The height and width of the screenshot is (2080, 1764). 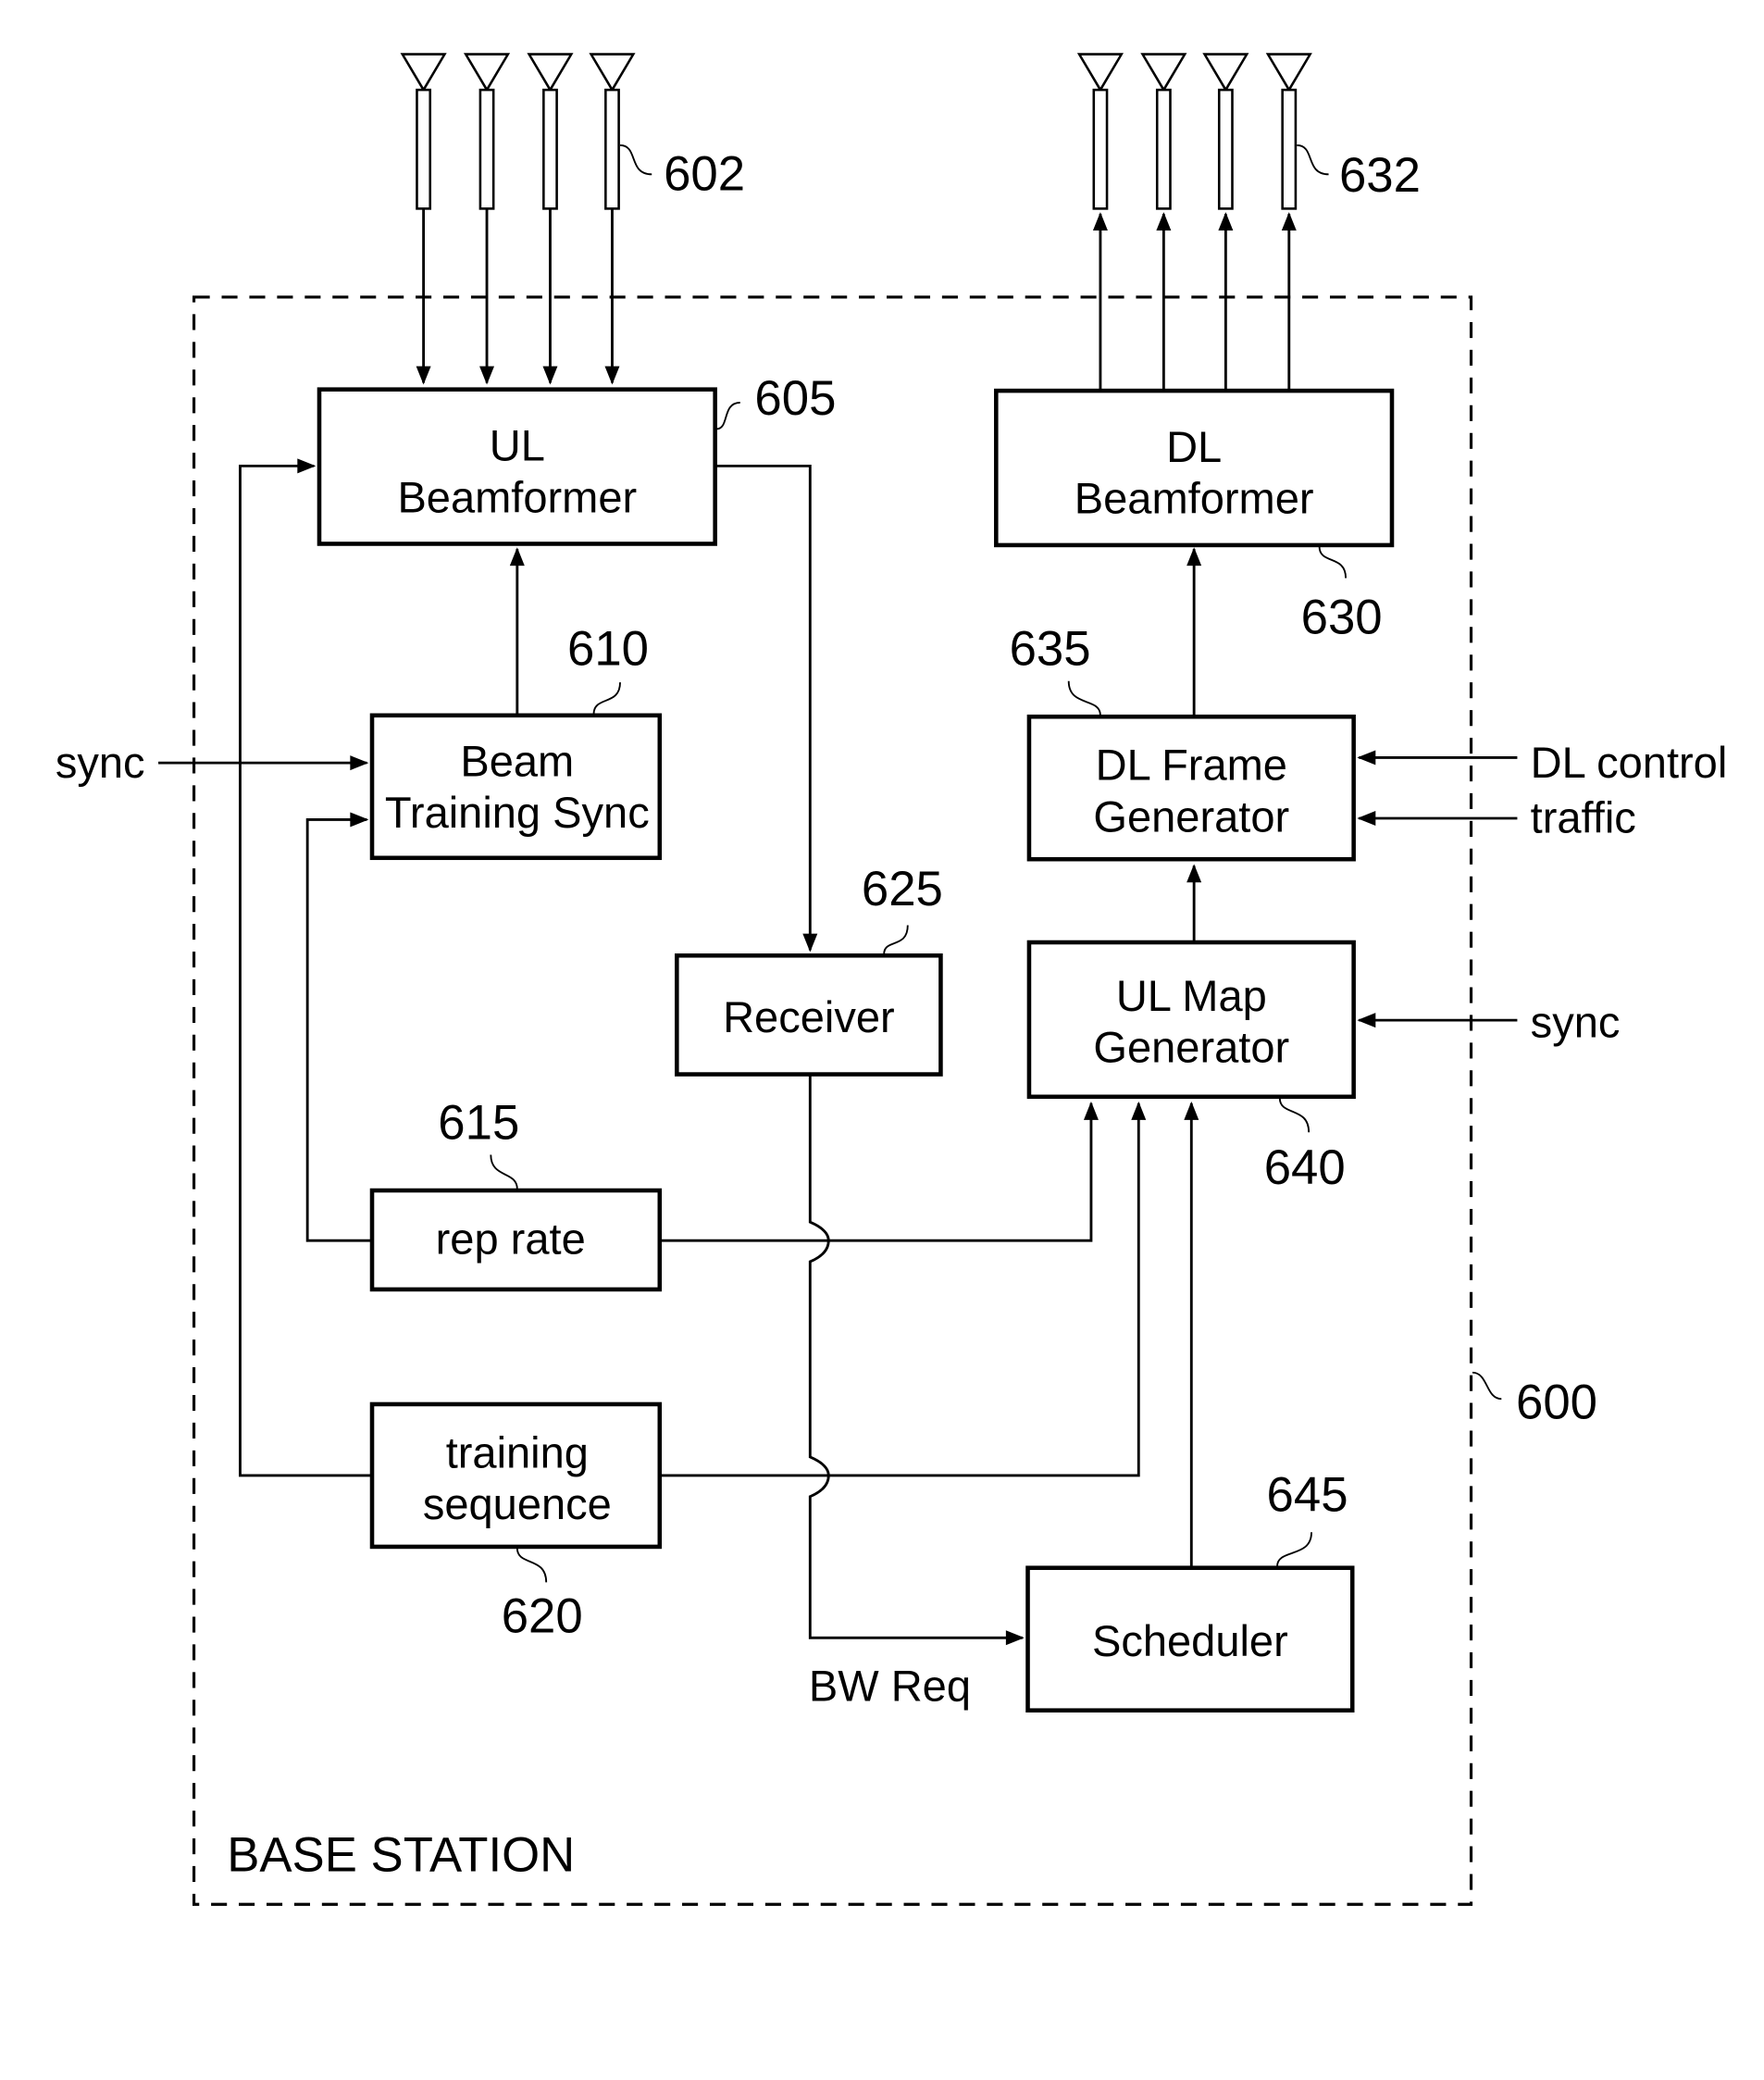 I want to click on signal-dl-control: DL control, so click(x=1629, y=762).